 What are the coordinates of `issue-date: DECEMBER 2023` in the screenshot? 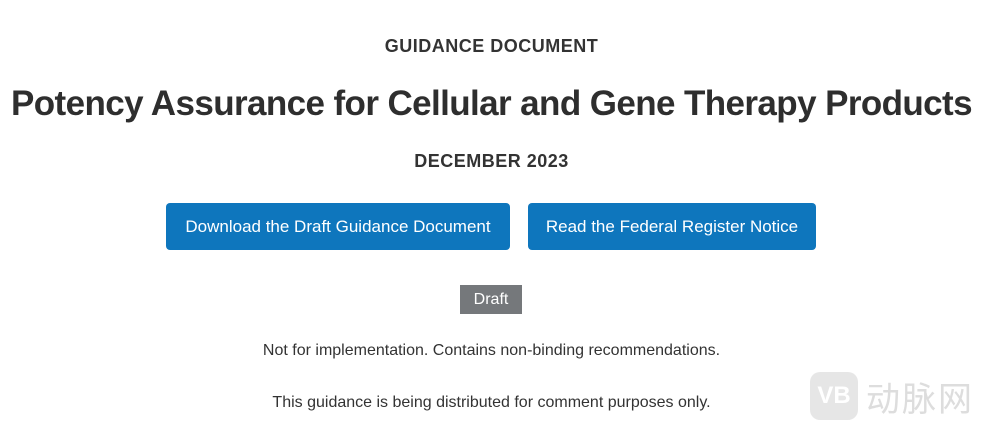 It's located at (491, 161).